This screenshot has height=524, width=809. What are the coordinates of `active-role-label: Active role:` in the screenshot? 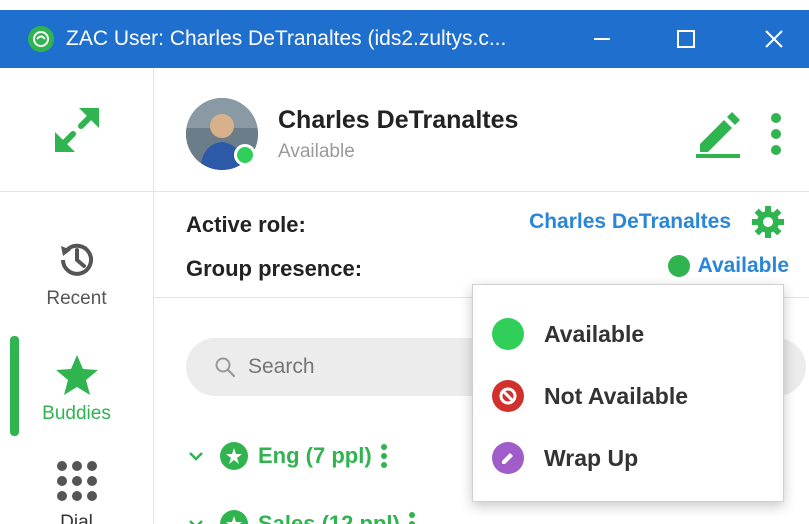 It's located at (246, 224).